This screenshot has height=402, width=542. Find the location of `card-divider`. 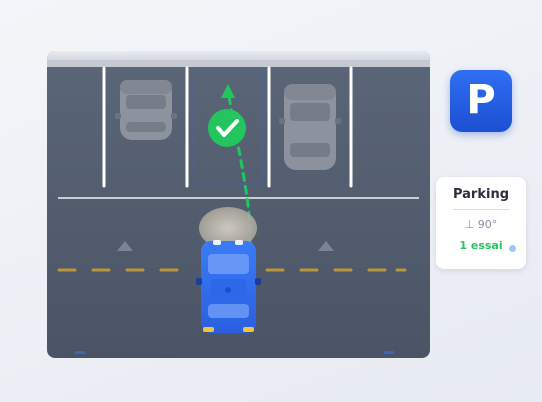

card-divider is located at coordinates (481, 209).